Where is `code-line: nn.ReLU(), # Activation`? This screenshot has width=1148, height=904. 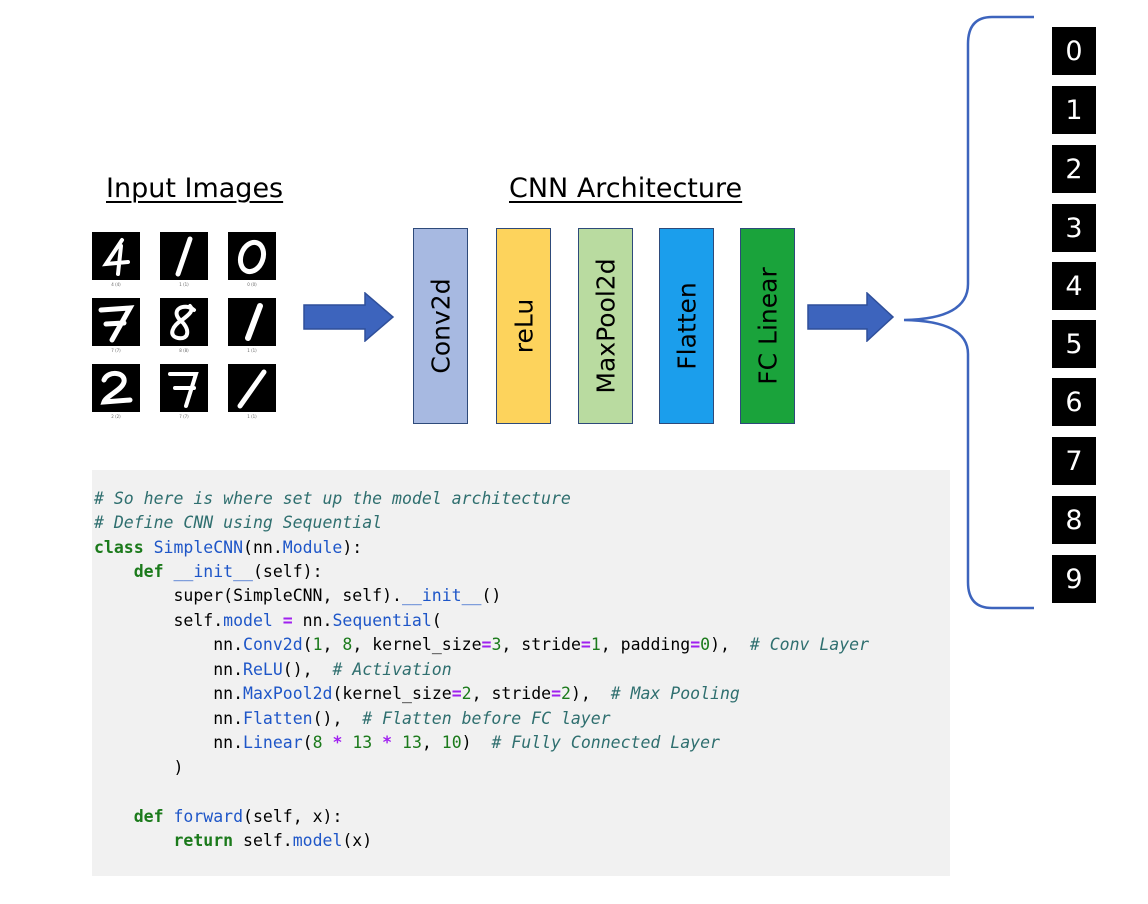 code-line: nn.ReLU(), # Activation is located at coordinates (273, 670).